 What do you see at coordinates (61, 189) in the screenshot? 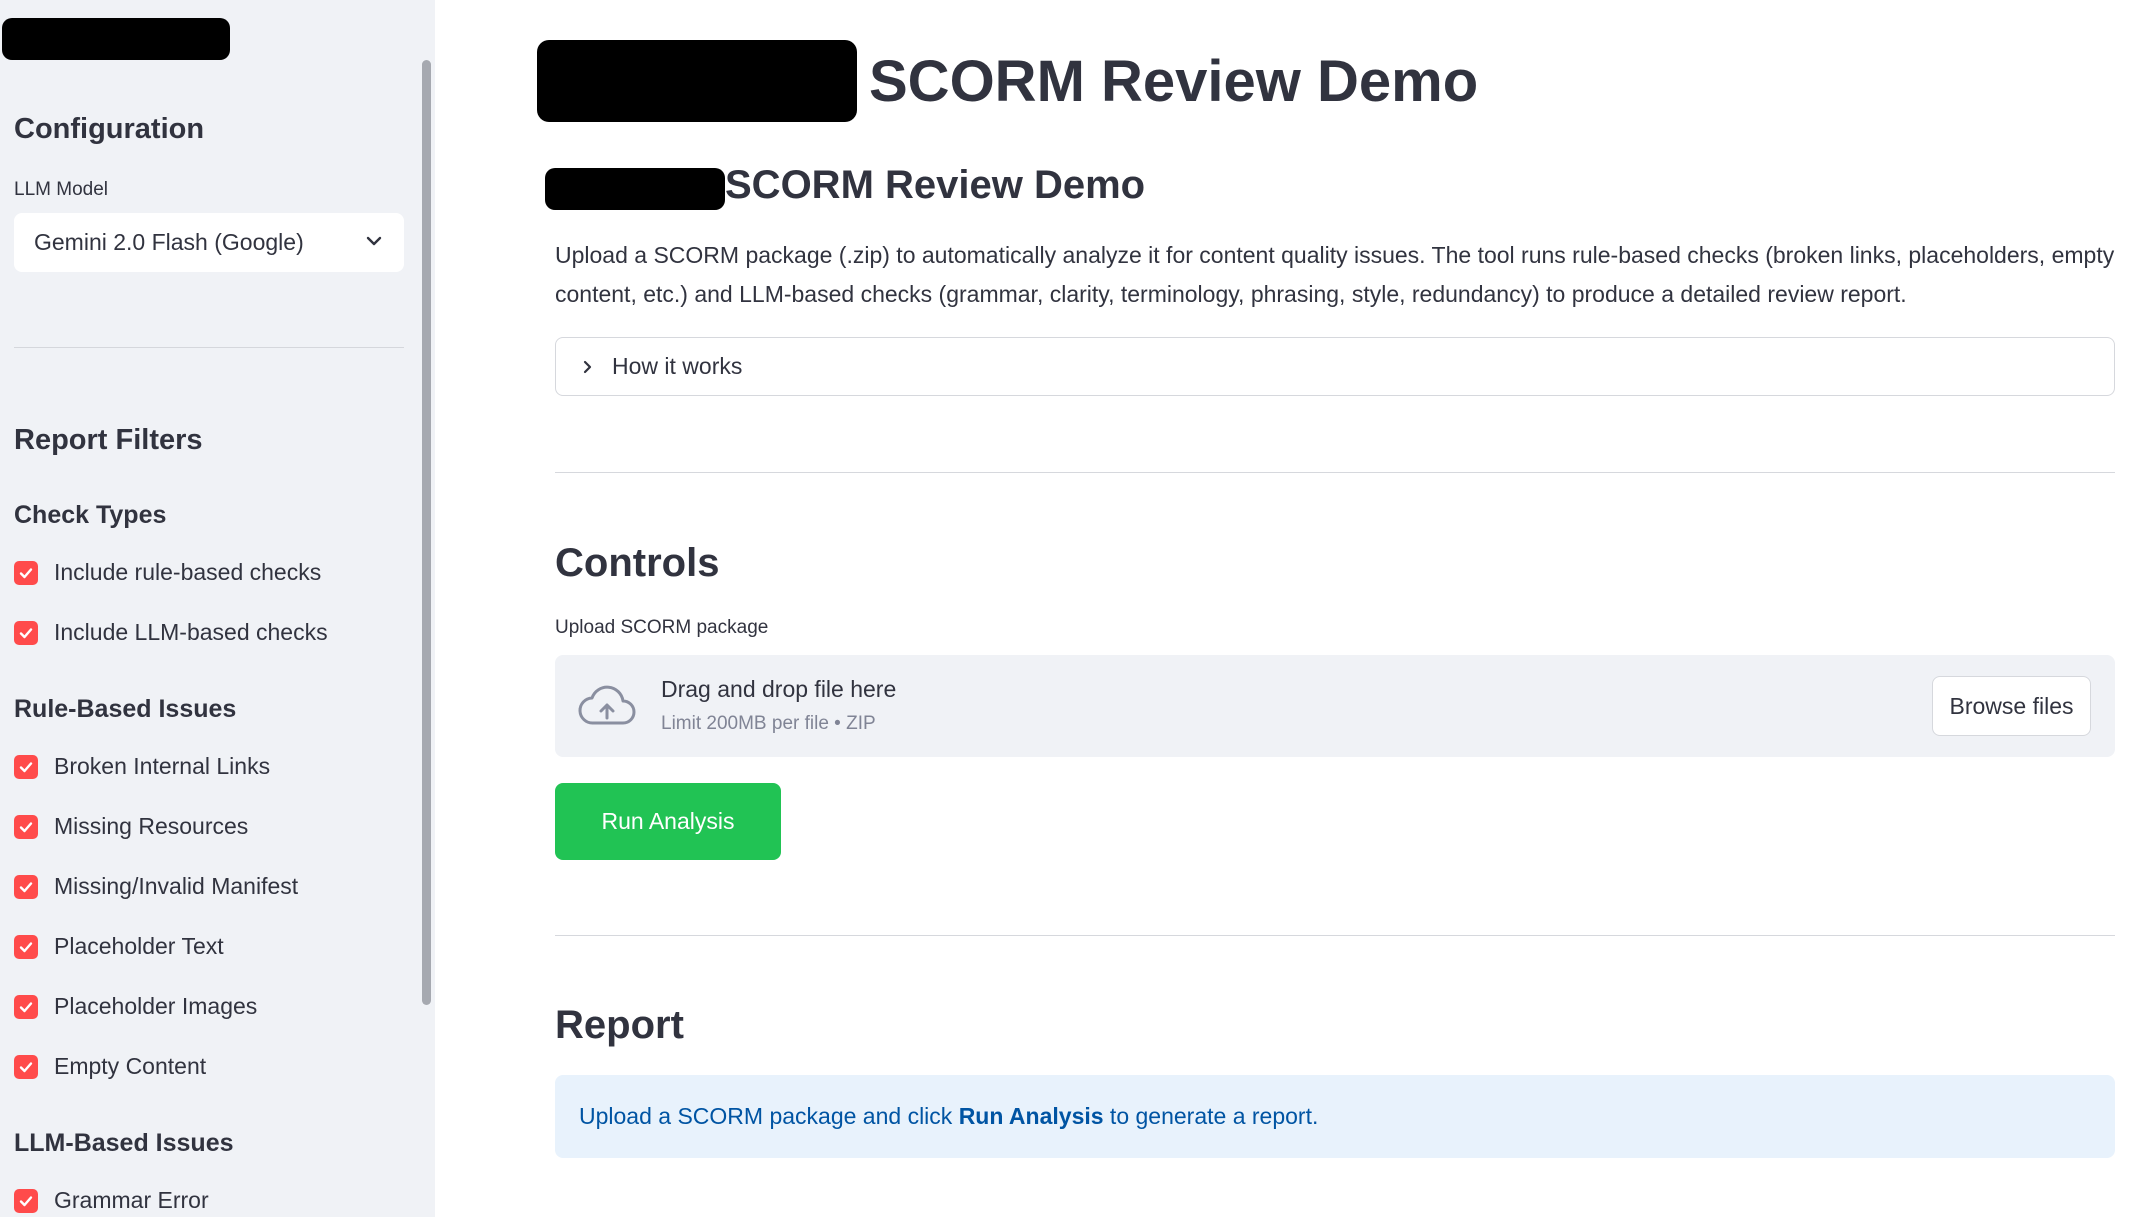
I see `llm-model-label: LLM Model` at bounding box center [61, 189].